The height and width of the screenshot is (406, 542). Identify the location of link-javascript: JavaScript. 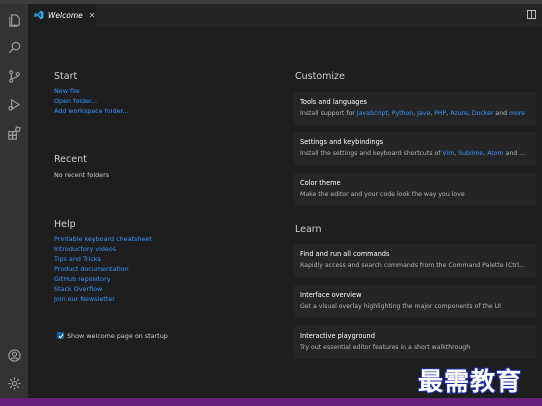
(372, 113).